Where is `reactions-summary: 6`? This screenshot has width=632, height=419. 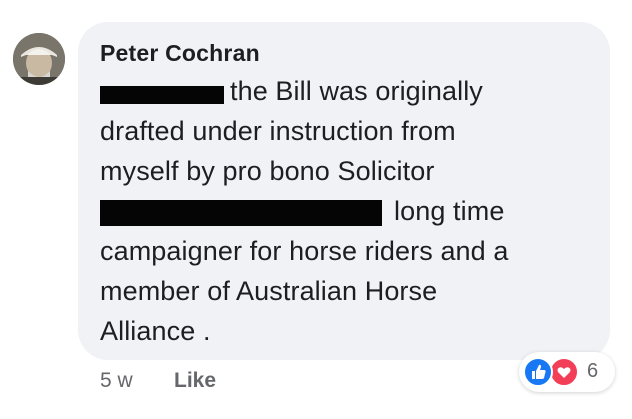 reactions-summary: 6 is located at coordinates (567, 372).